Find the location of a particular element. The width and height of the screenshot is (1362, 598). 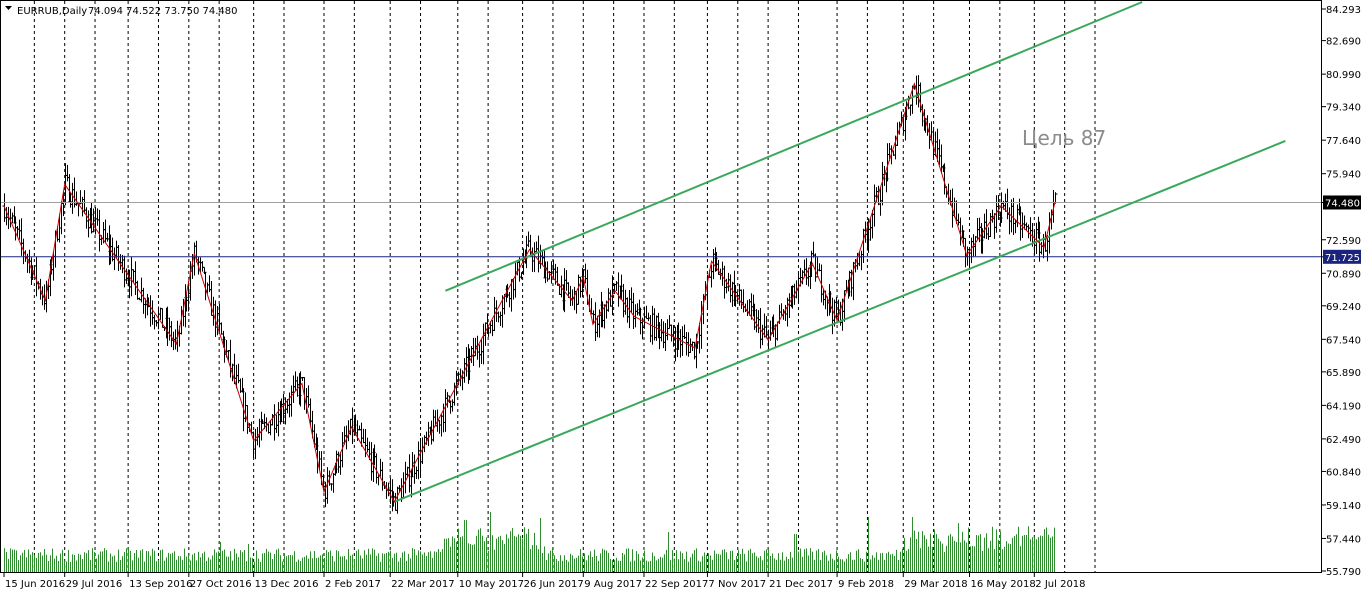

y-tick-label: 82.690 is located at coordinates (1343, 42).